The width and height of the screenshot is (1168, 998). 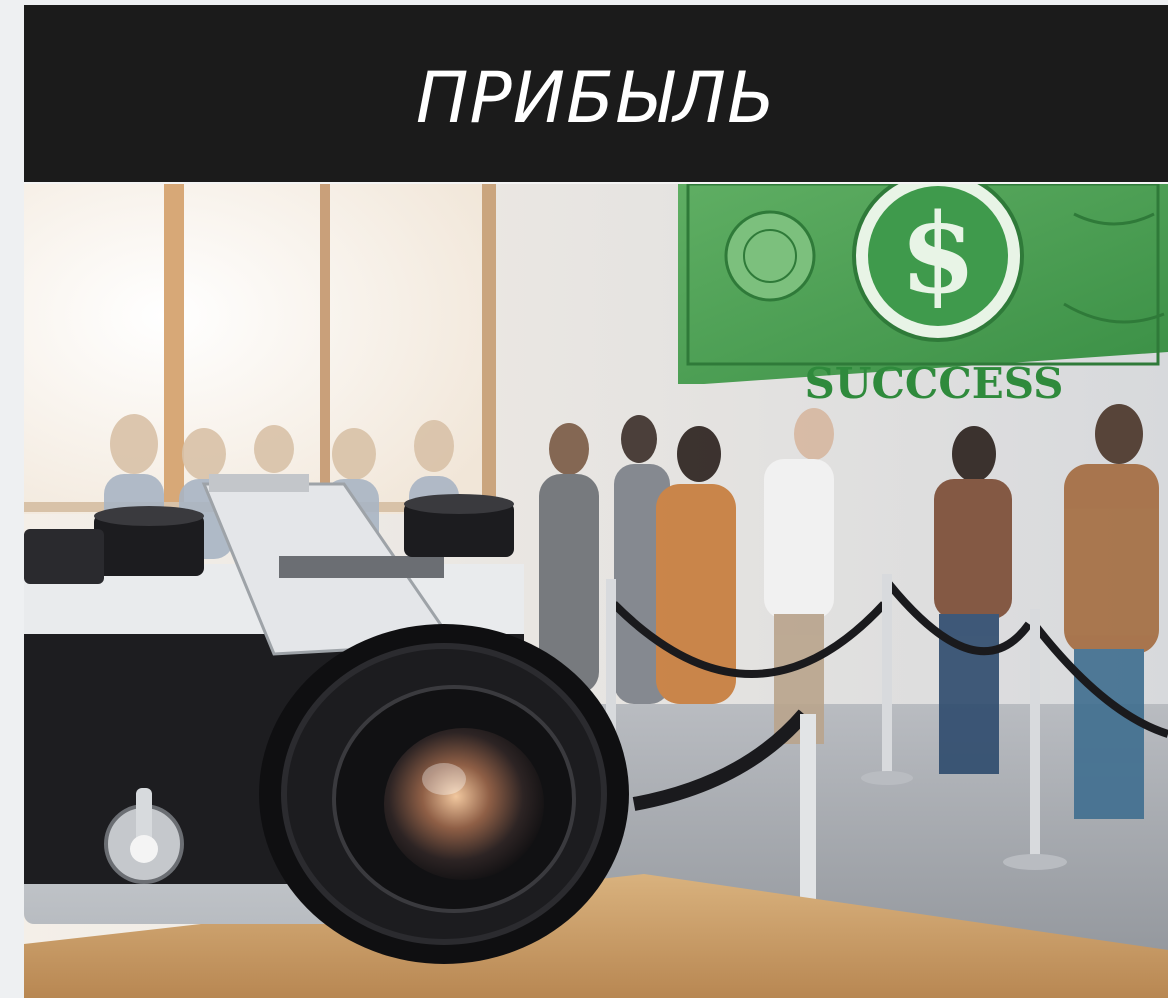 What do you see at coordinates (770, 256) in the screenshot?
I see `bill-seal-icon` at bounding box center [770, 256].